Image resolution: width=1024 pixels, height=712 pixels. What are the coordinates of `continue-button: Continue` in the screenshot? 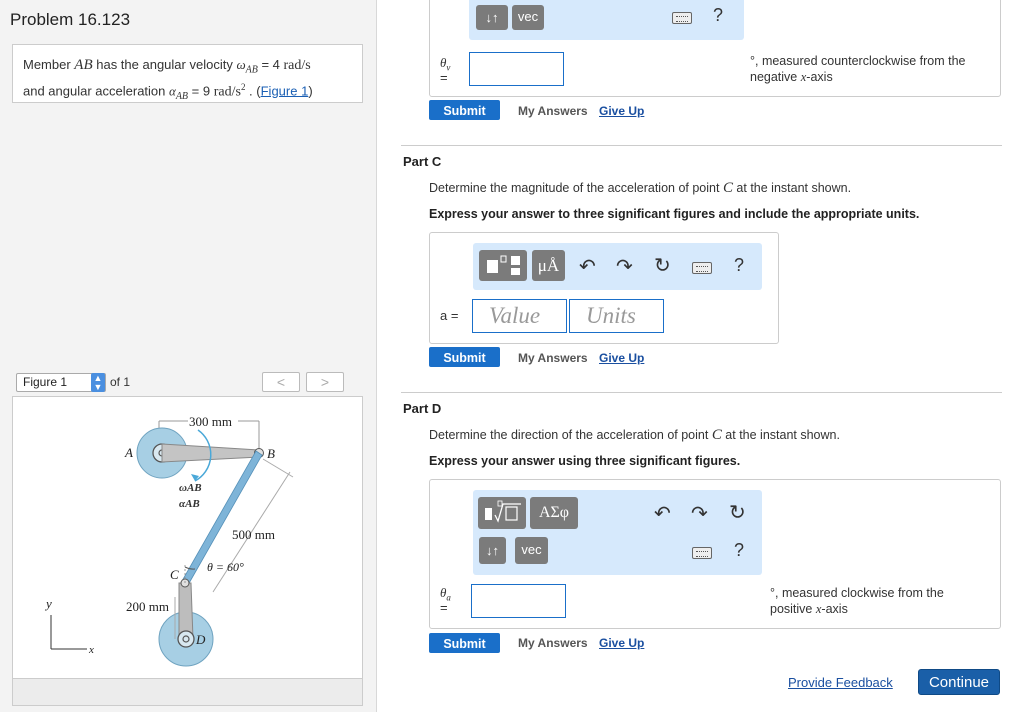 It's located at (959, 682).